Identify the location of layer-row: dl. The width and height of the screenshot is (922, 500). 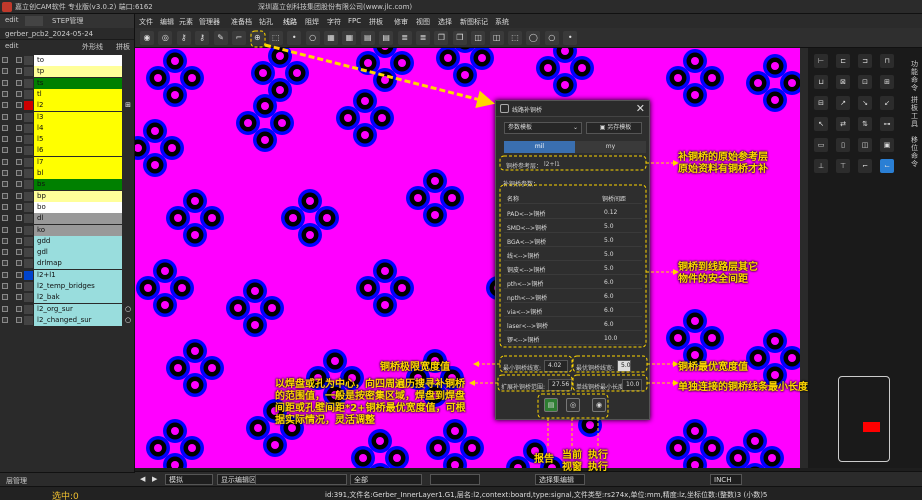
(67, 219).